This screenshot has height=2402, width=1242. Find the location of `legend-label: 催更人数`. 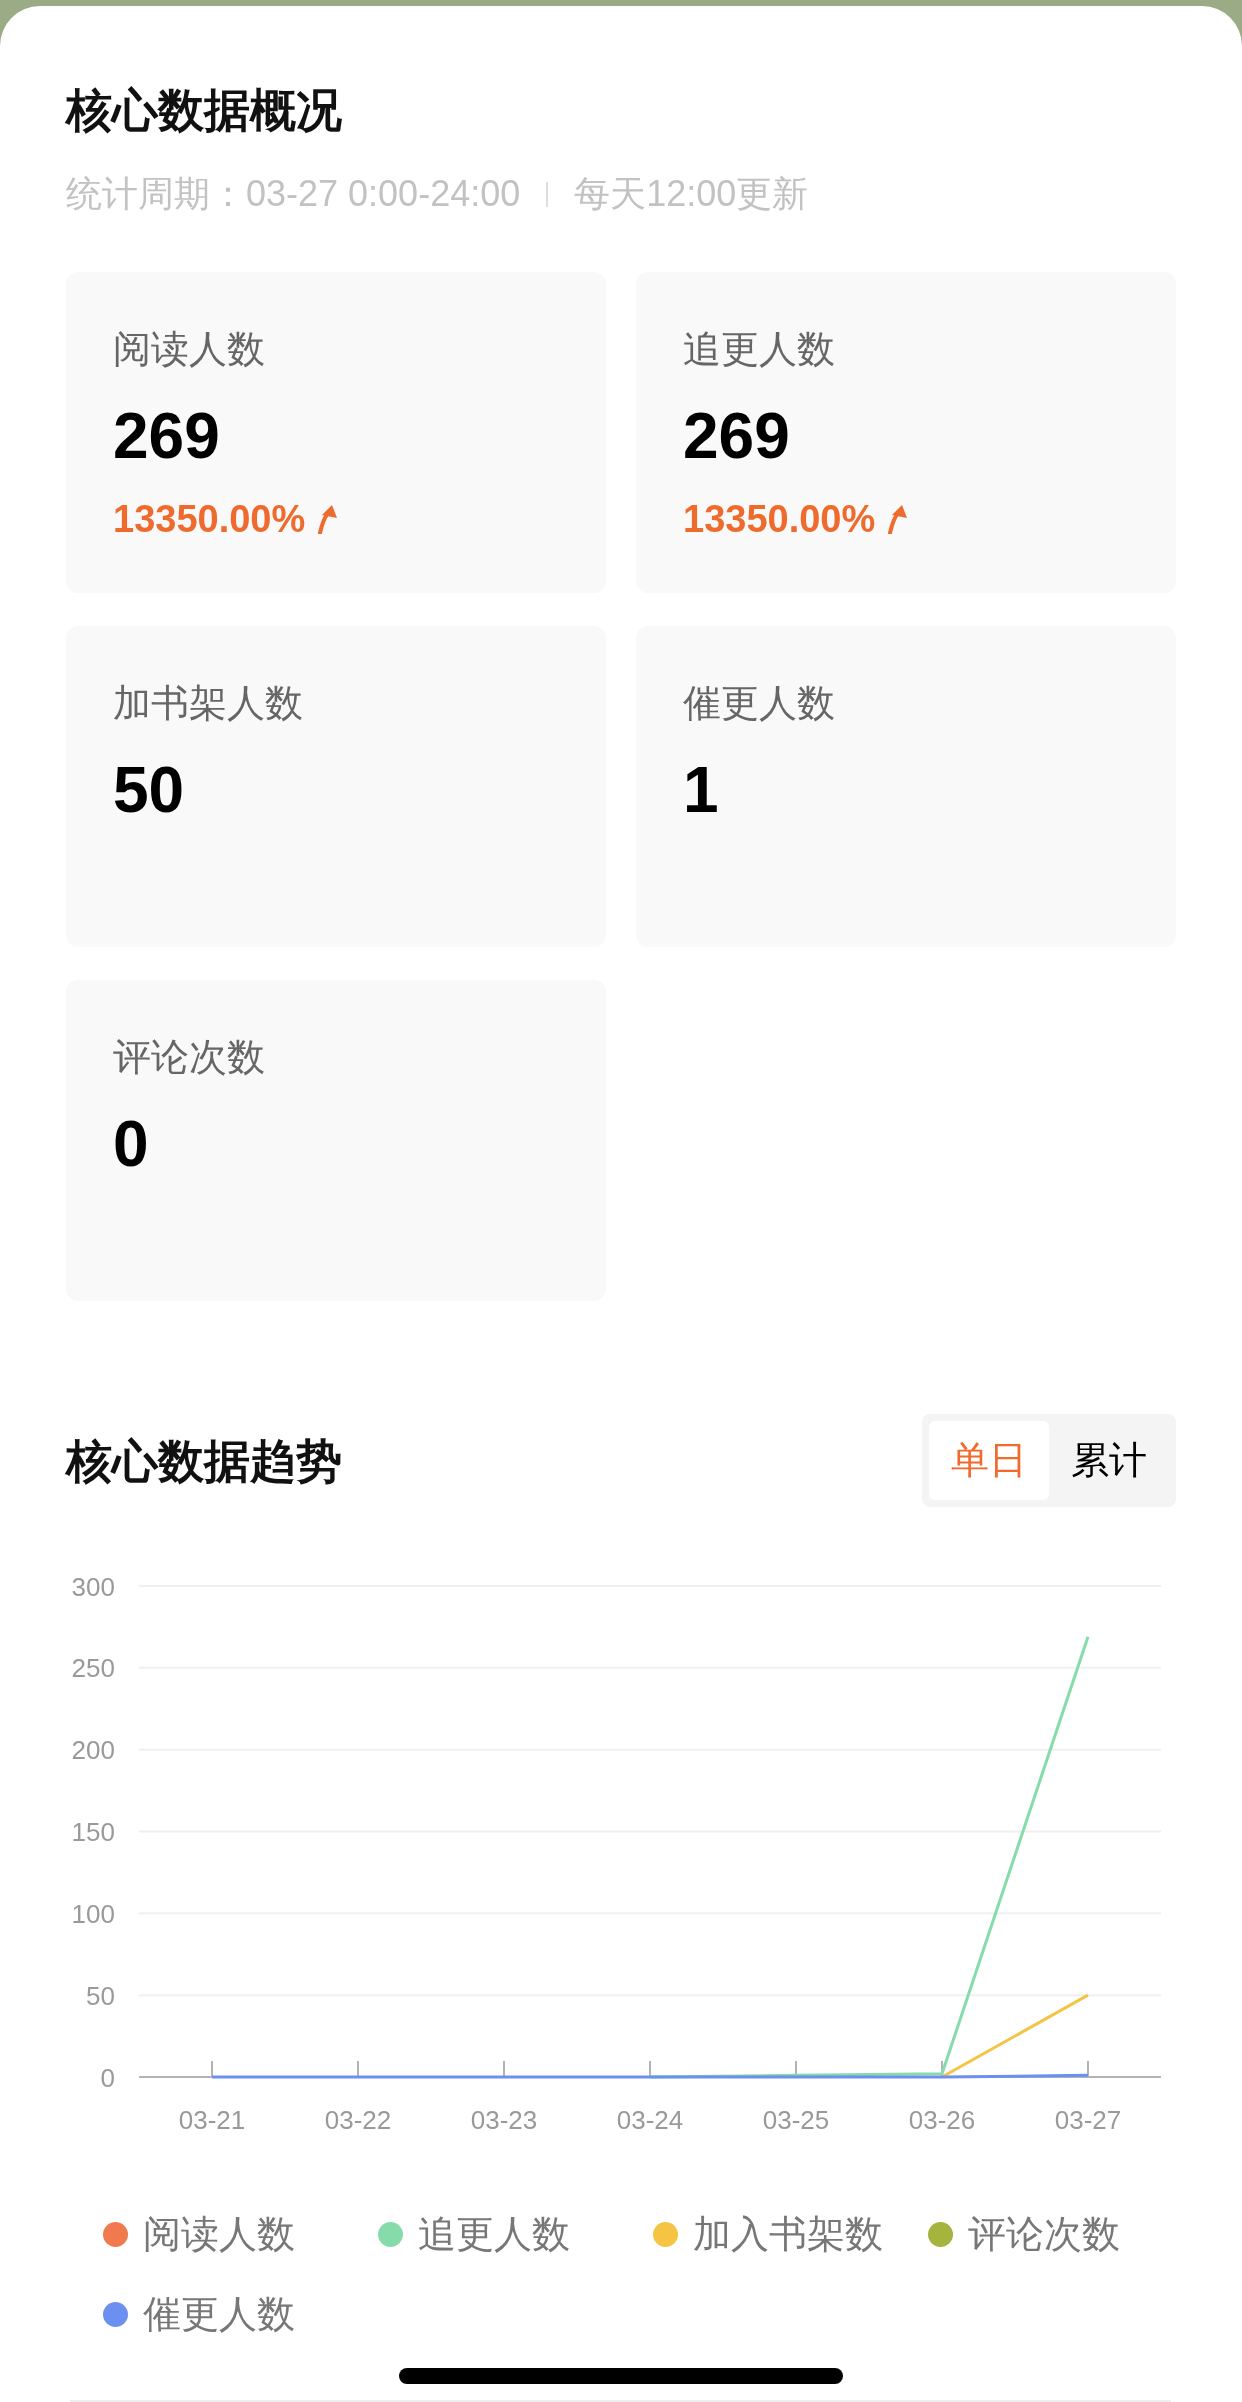

legend-label: 催更人数 is located at coordinates (219, 2314).